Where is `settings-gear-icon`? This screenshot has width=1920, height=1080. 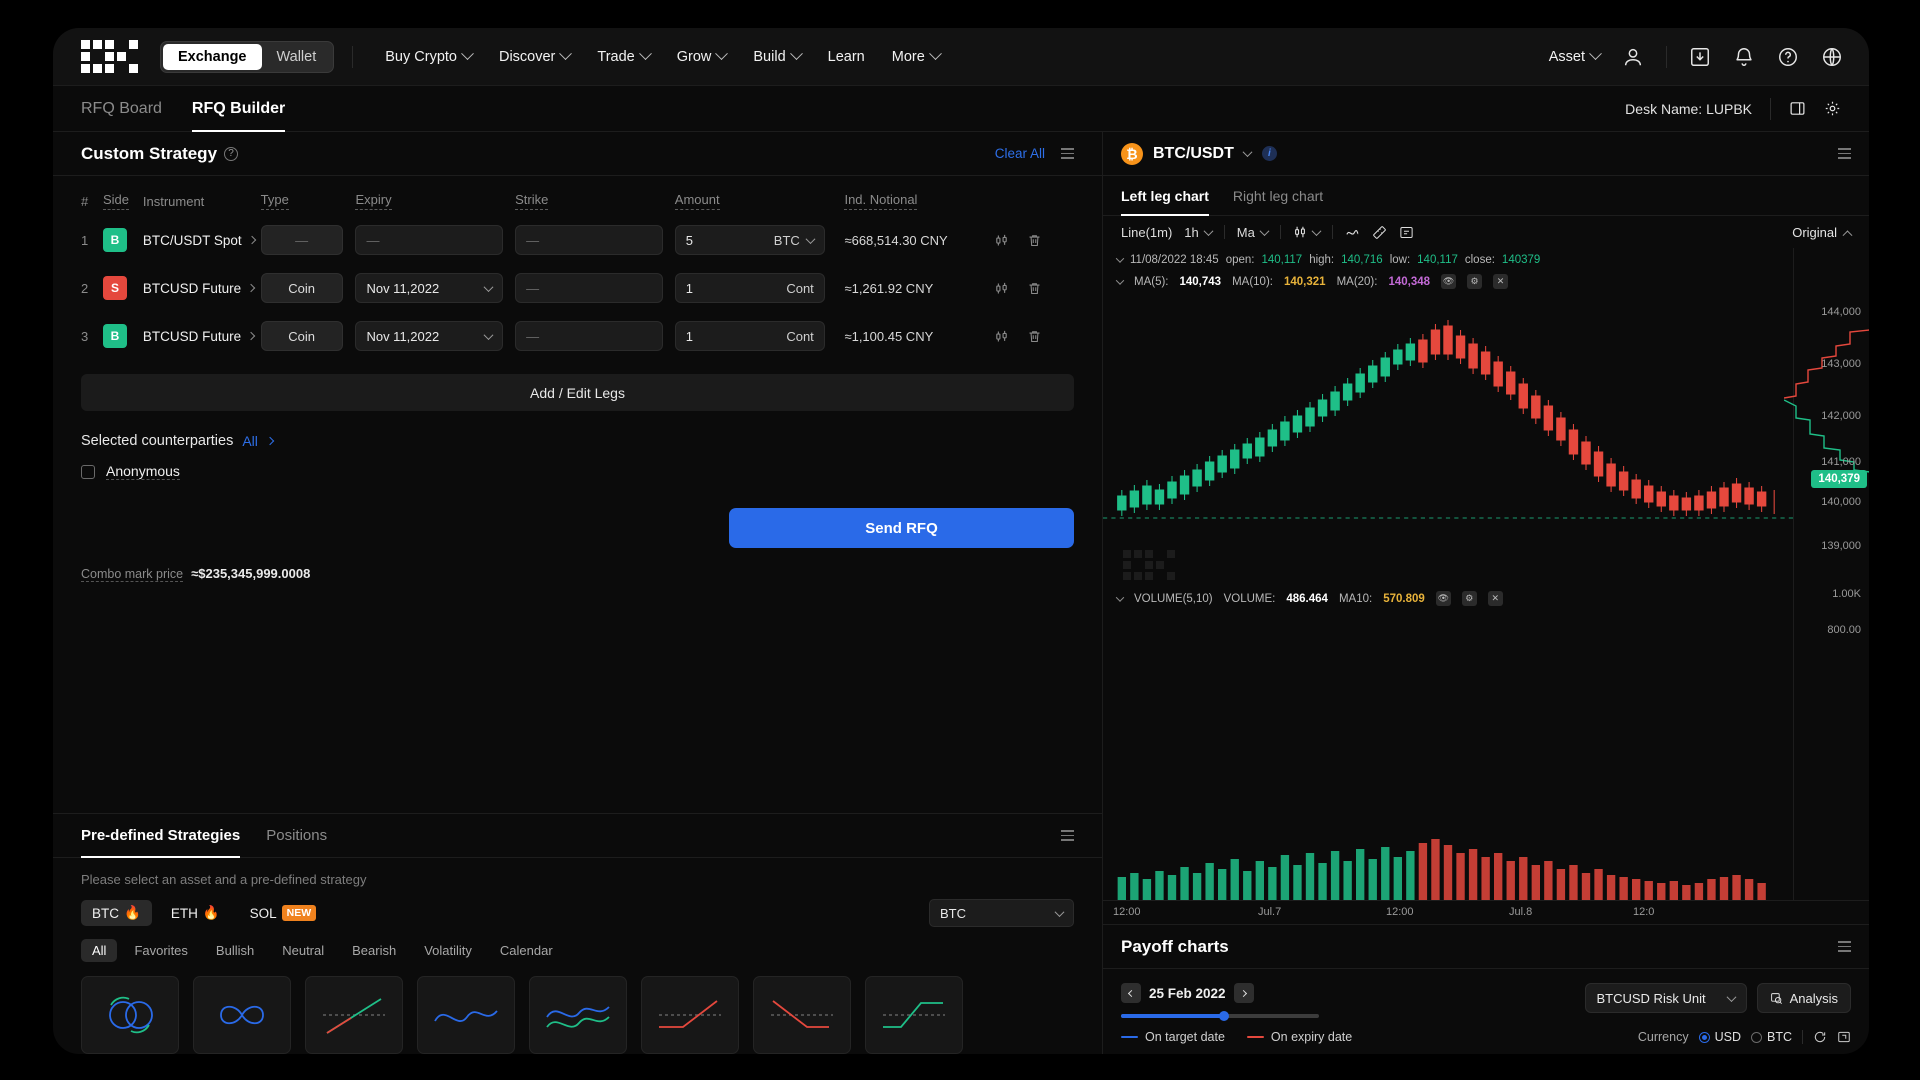
settings-gear-icon is located at coordinates (1832, 108).